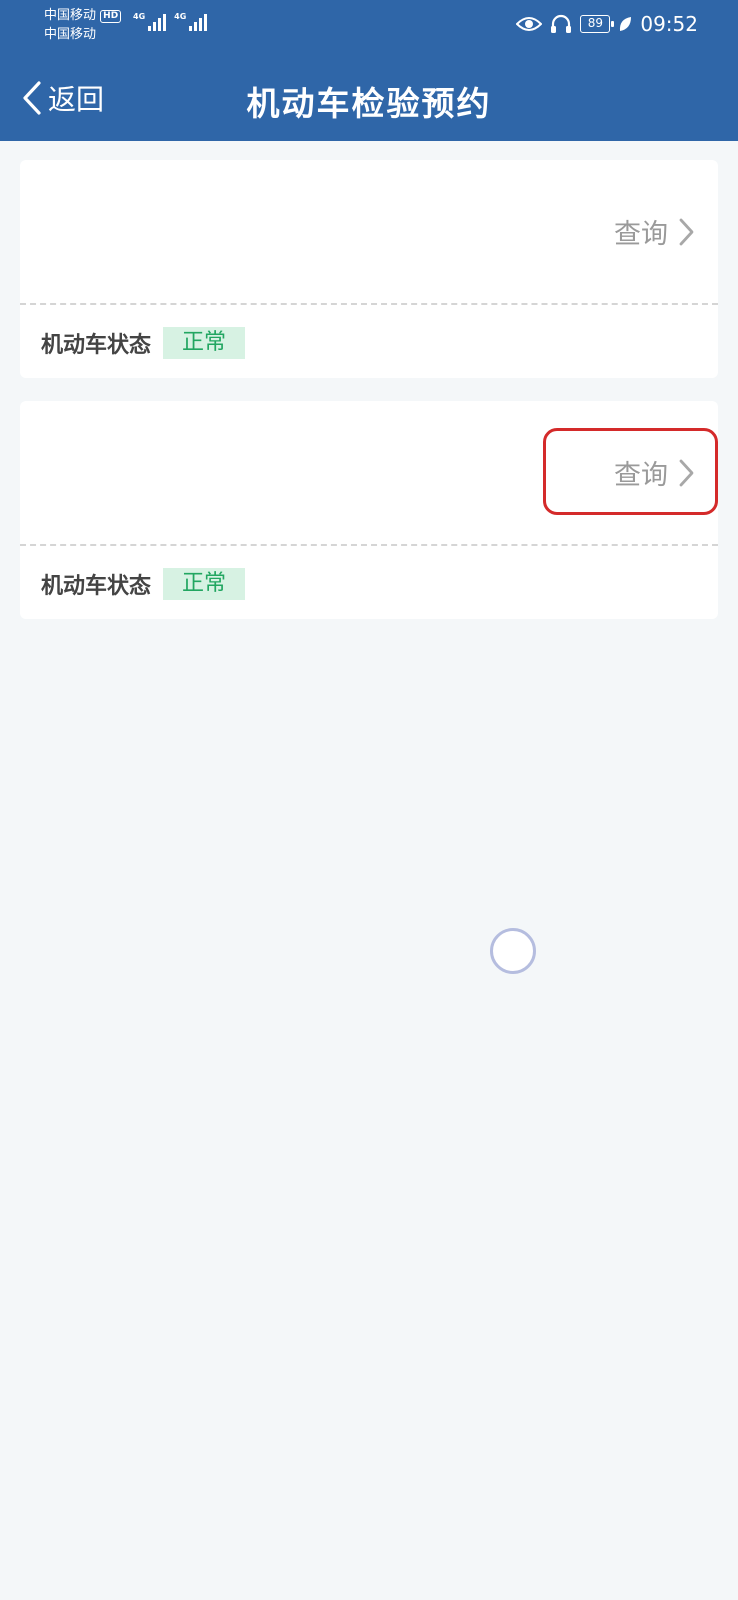 Image resolution: width=738 pixels, height=1600 pixels. I want to click on app-header: 中国移动 HD 中国移动 4G 4G 89 09:52 返回 机动车检验预约, so click(369, 70).